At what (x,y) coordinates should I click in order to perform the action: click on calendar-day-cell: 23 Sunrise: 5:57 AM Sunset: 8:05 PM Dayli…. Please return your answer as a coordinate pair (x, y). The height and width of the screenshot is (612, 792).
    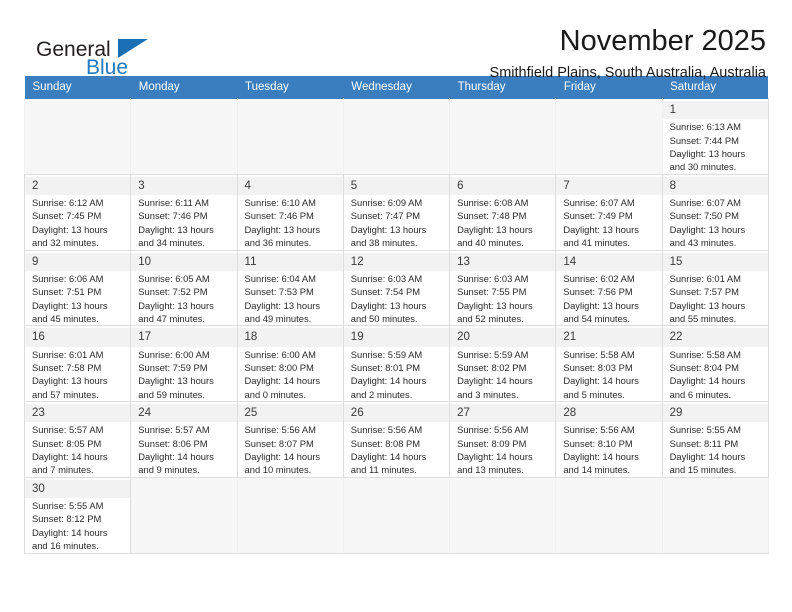
    Looking at the image, I should click on (77, 439).